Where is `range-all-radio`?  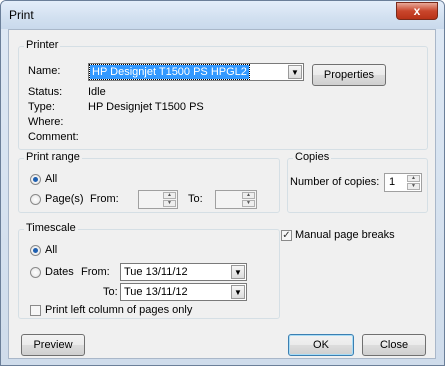
range-all-radio is located at coordinates (35, 179).